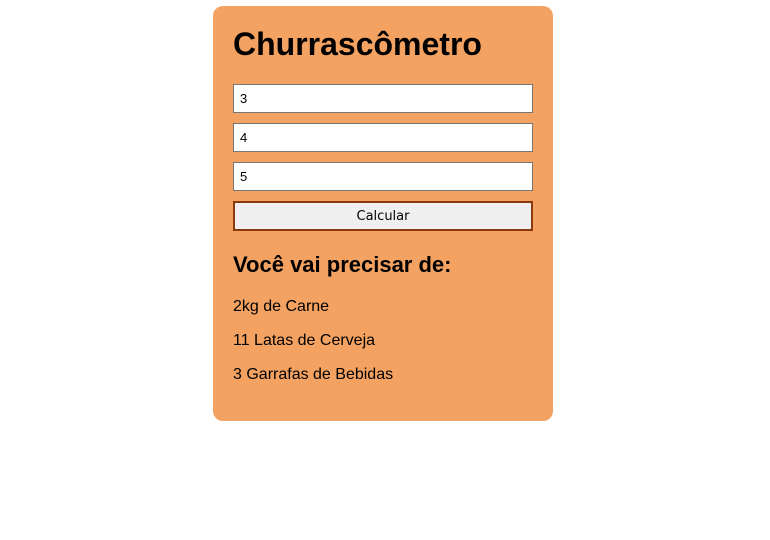  What do you see at coordinates (304, 340) in the screenshot?
I see `result-beer: 11 Latas de Cerveja` at bounding box center [304, 340].